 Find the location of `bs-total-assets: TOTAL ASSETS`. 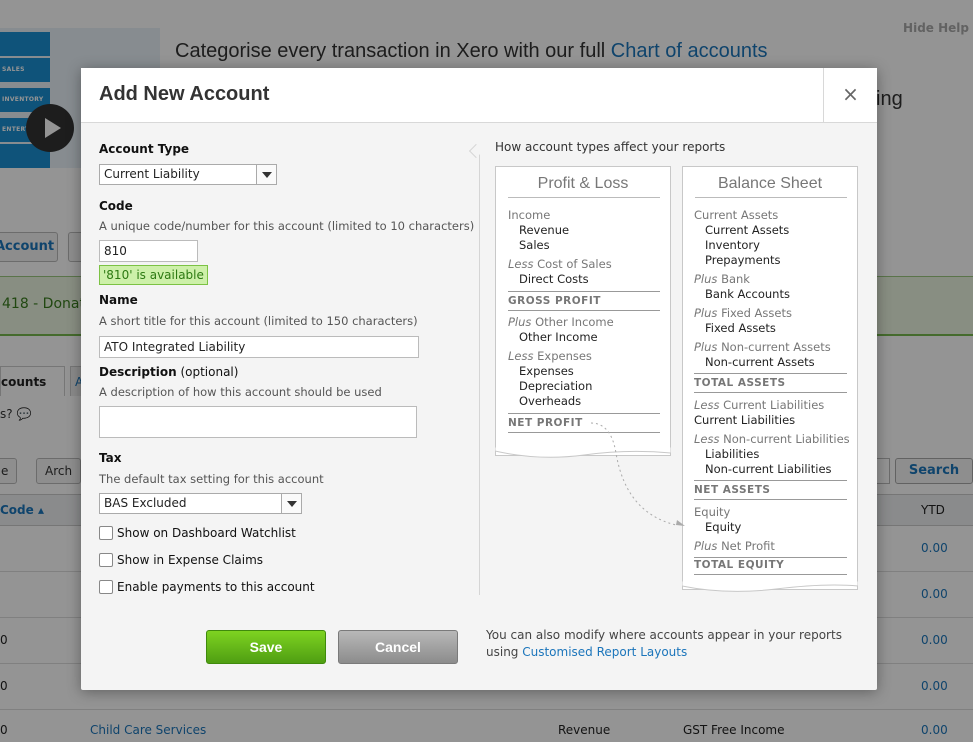

bs-total-assets: TOTAL ASSETS is located at coordinates (740, 383).